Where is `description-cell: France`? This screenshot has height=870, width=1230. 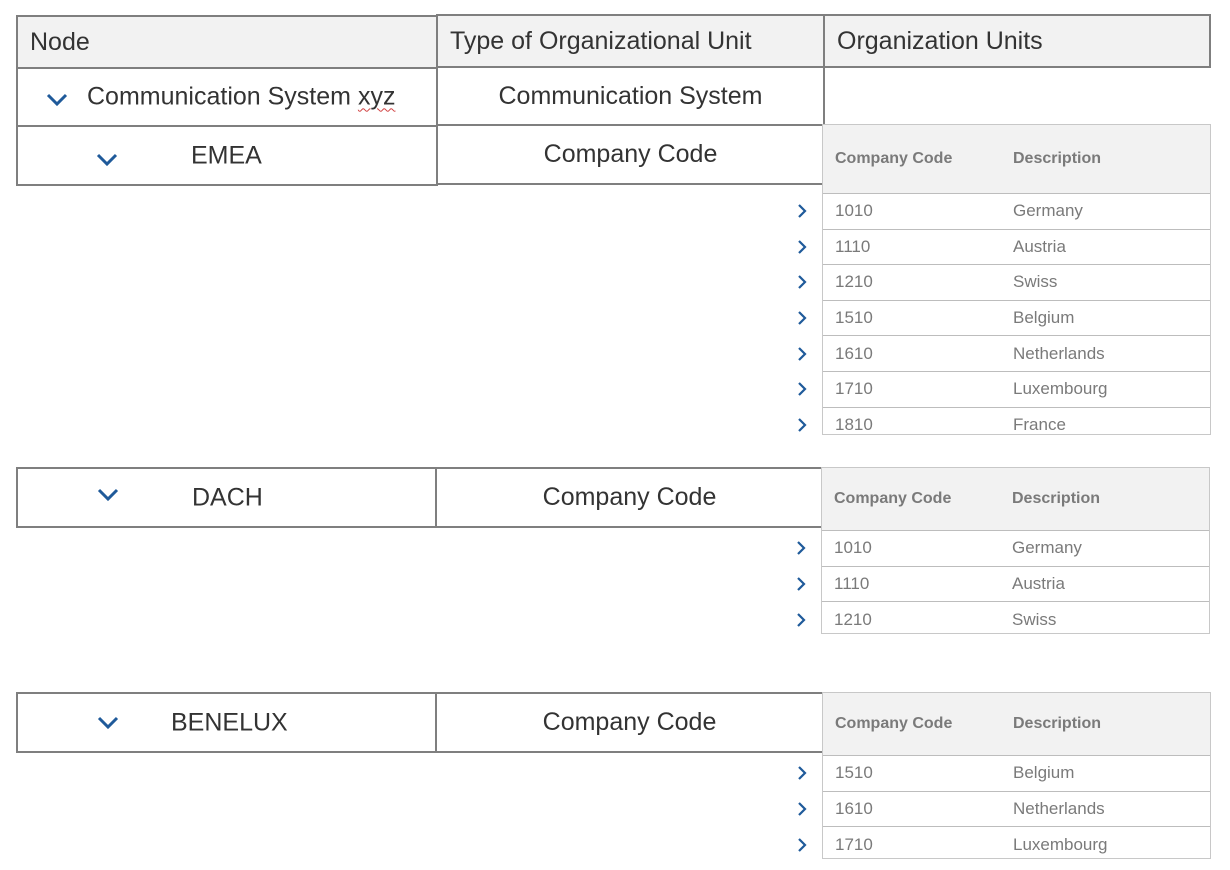 description-cell: France is located at coordinates (1039, 424).